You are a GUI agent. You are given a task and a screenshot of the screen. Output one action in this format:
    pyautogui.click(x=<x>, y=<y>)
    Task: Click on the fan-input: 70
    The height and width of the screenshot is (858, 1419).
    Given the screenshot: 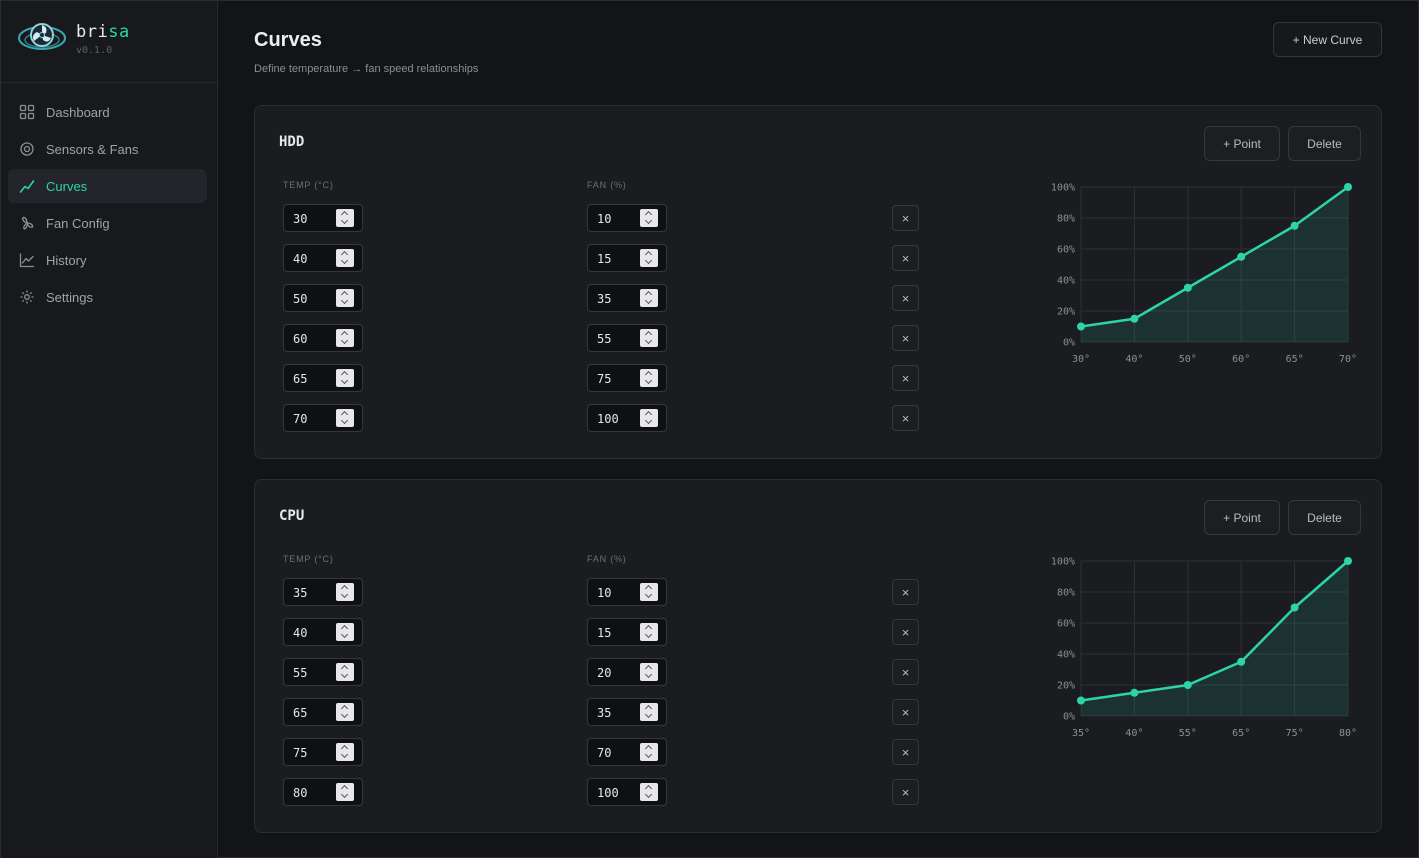 What is the action you would take?
    pyautogui.click(x=627, y=752)
    